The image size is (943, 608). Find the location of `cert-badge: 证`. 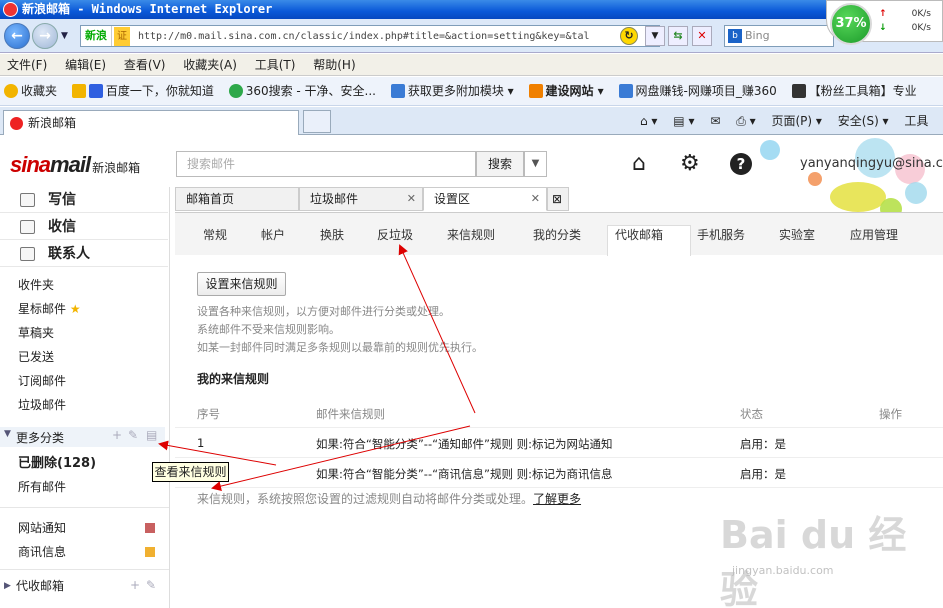

cert-badge: 证 is located at coordinates (122, 36).